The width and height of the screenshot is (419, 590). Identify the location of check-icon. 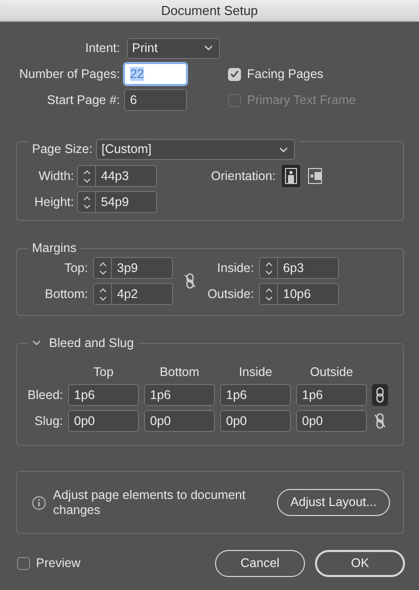
(234, 74).